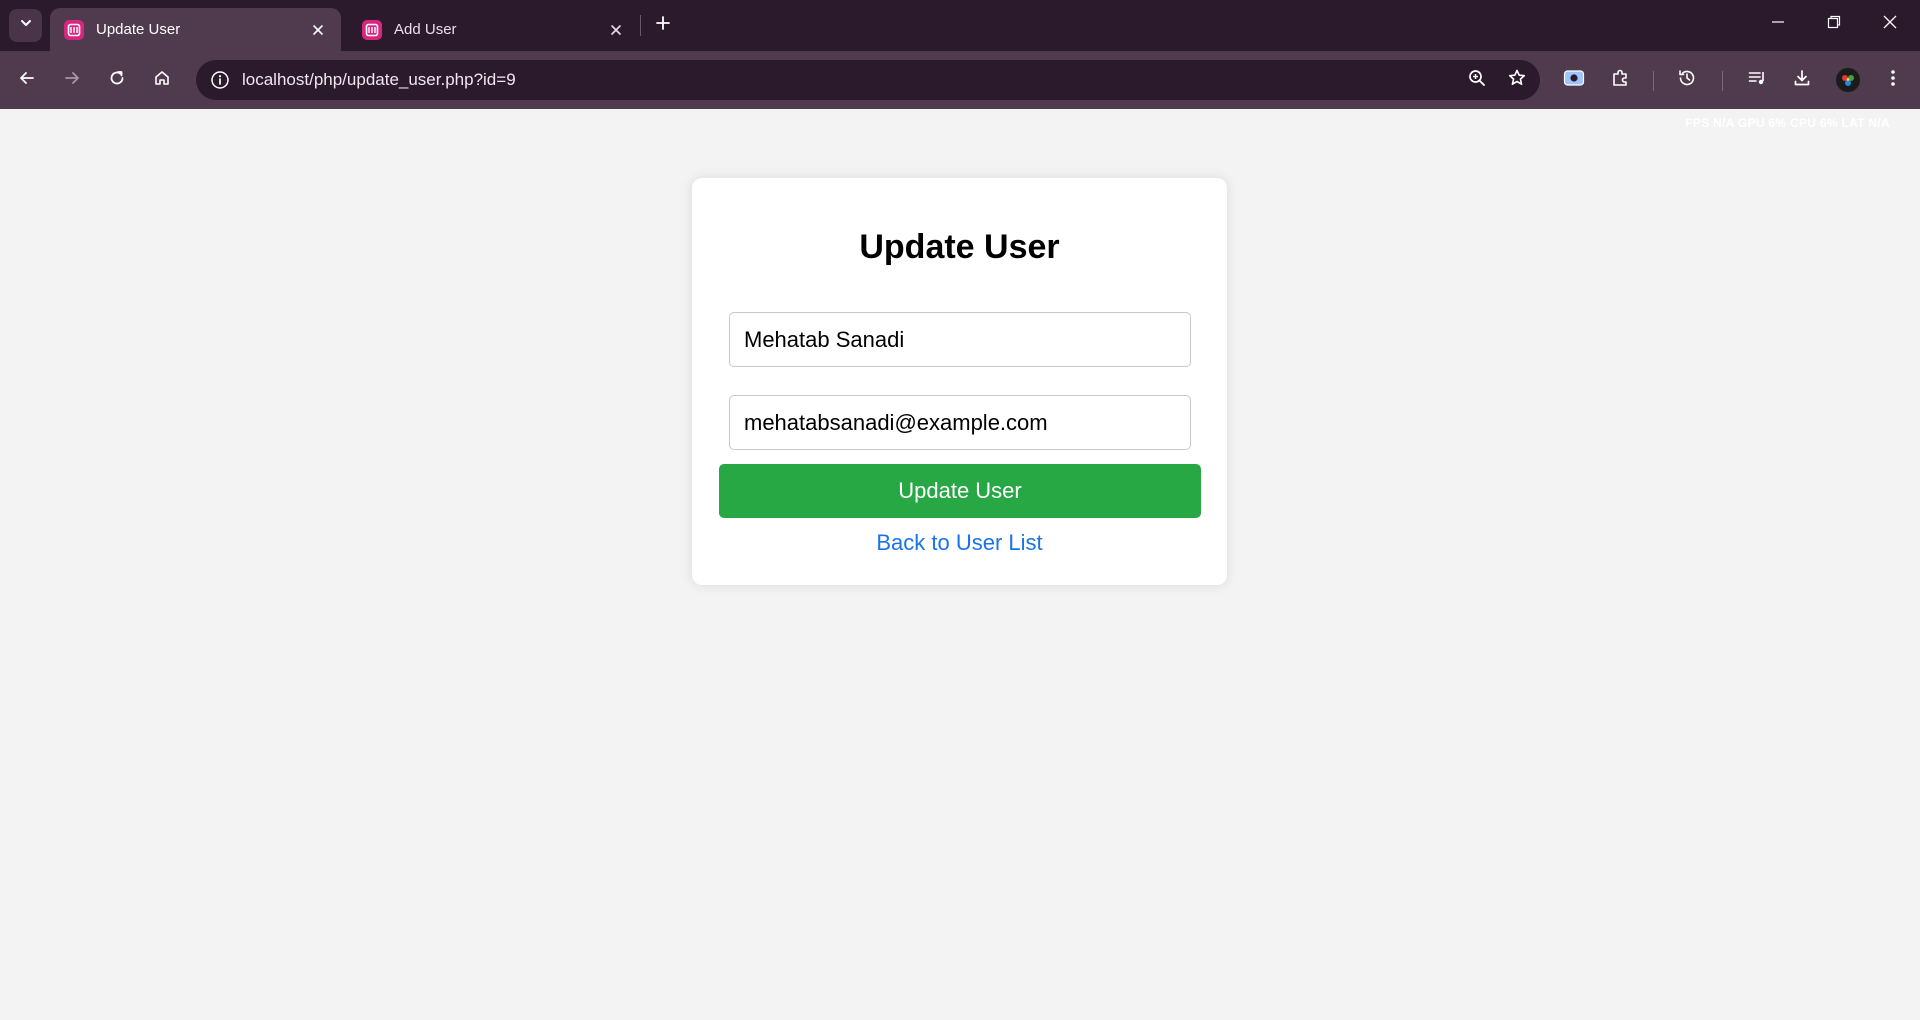  I want to click on home-icon, so click(162, 80).